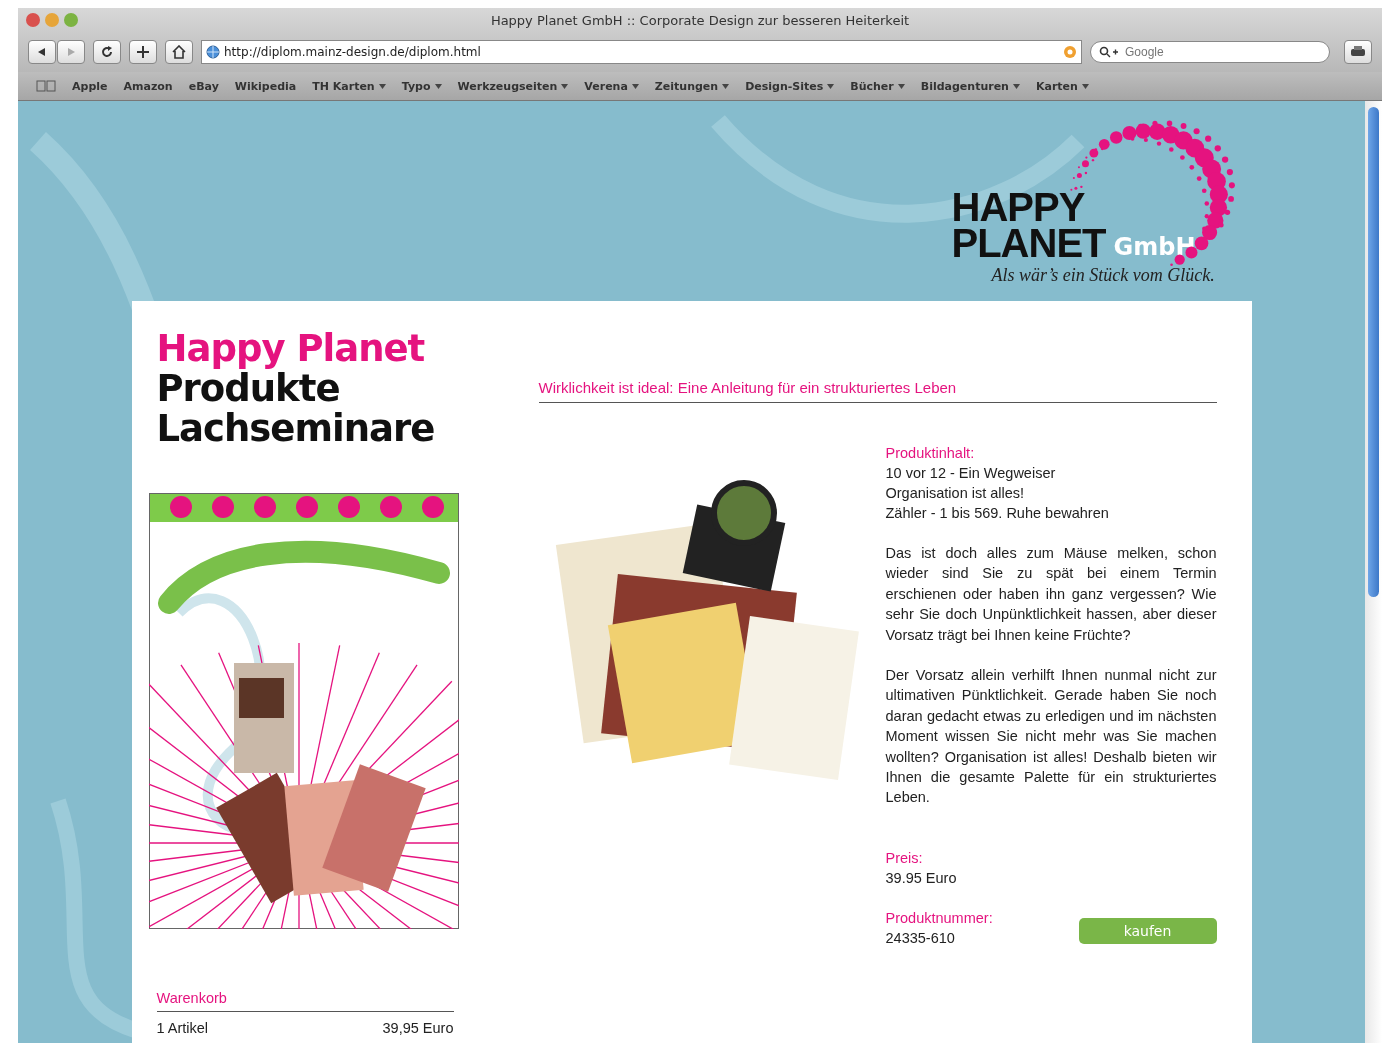  What do you see at coordinates (877, 86) in the screenshot?
I see `bookmark-item: Bücher` at bounding box center [877, 86].